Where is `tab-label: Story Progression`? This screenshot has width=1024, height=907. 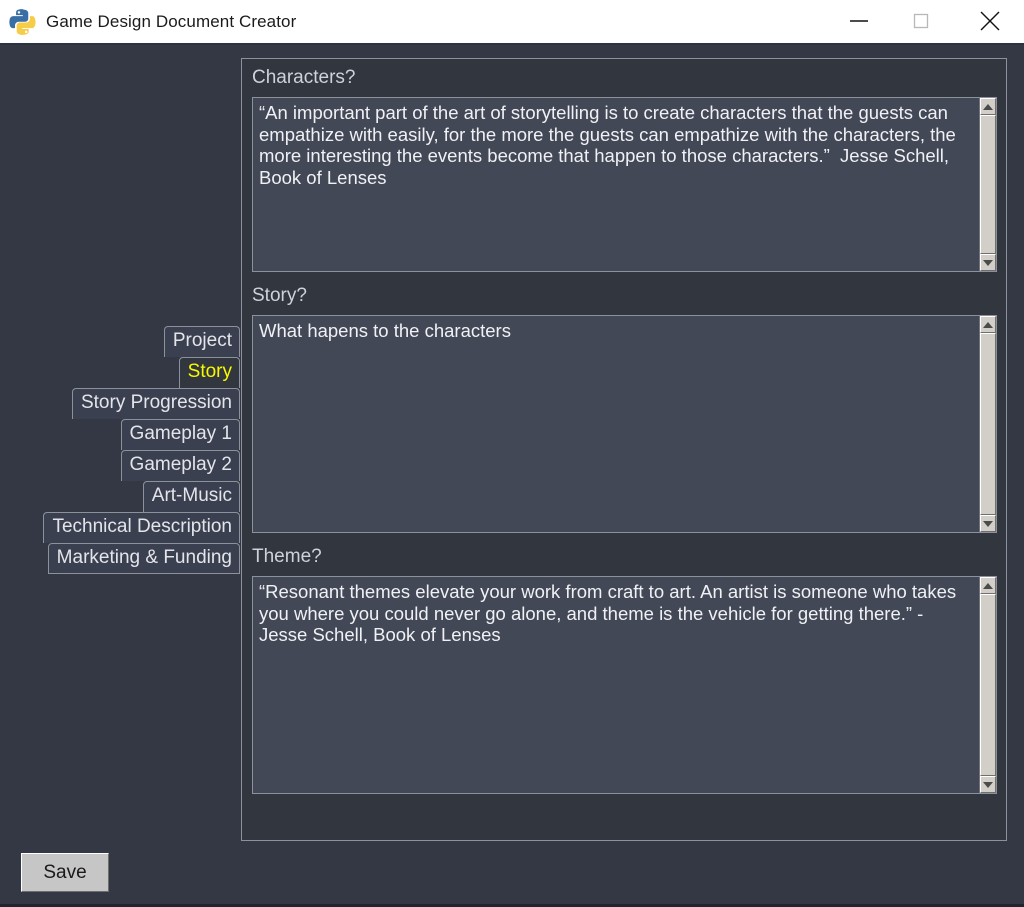 tab-label: Story Progression is located at coordinates (156, 402).